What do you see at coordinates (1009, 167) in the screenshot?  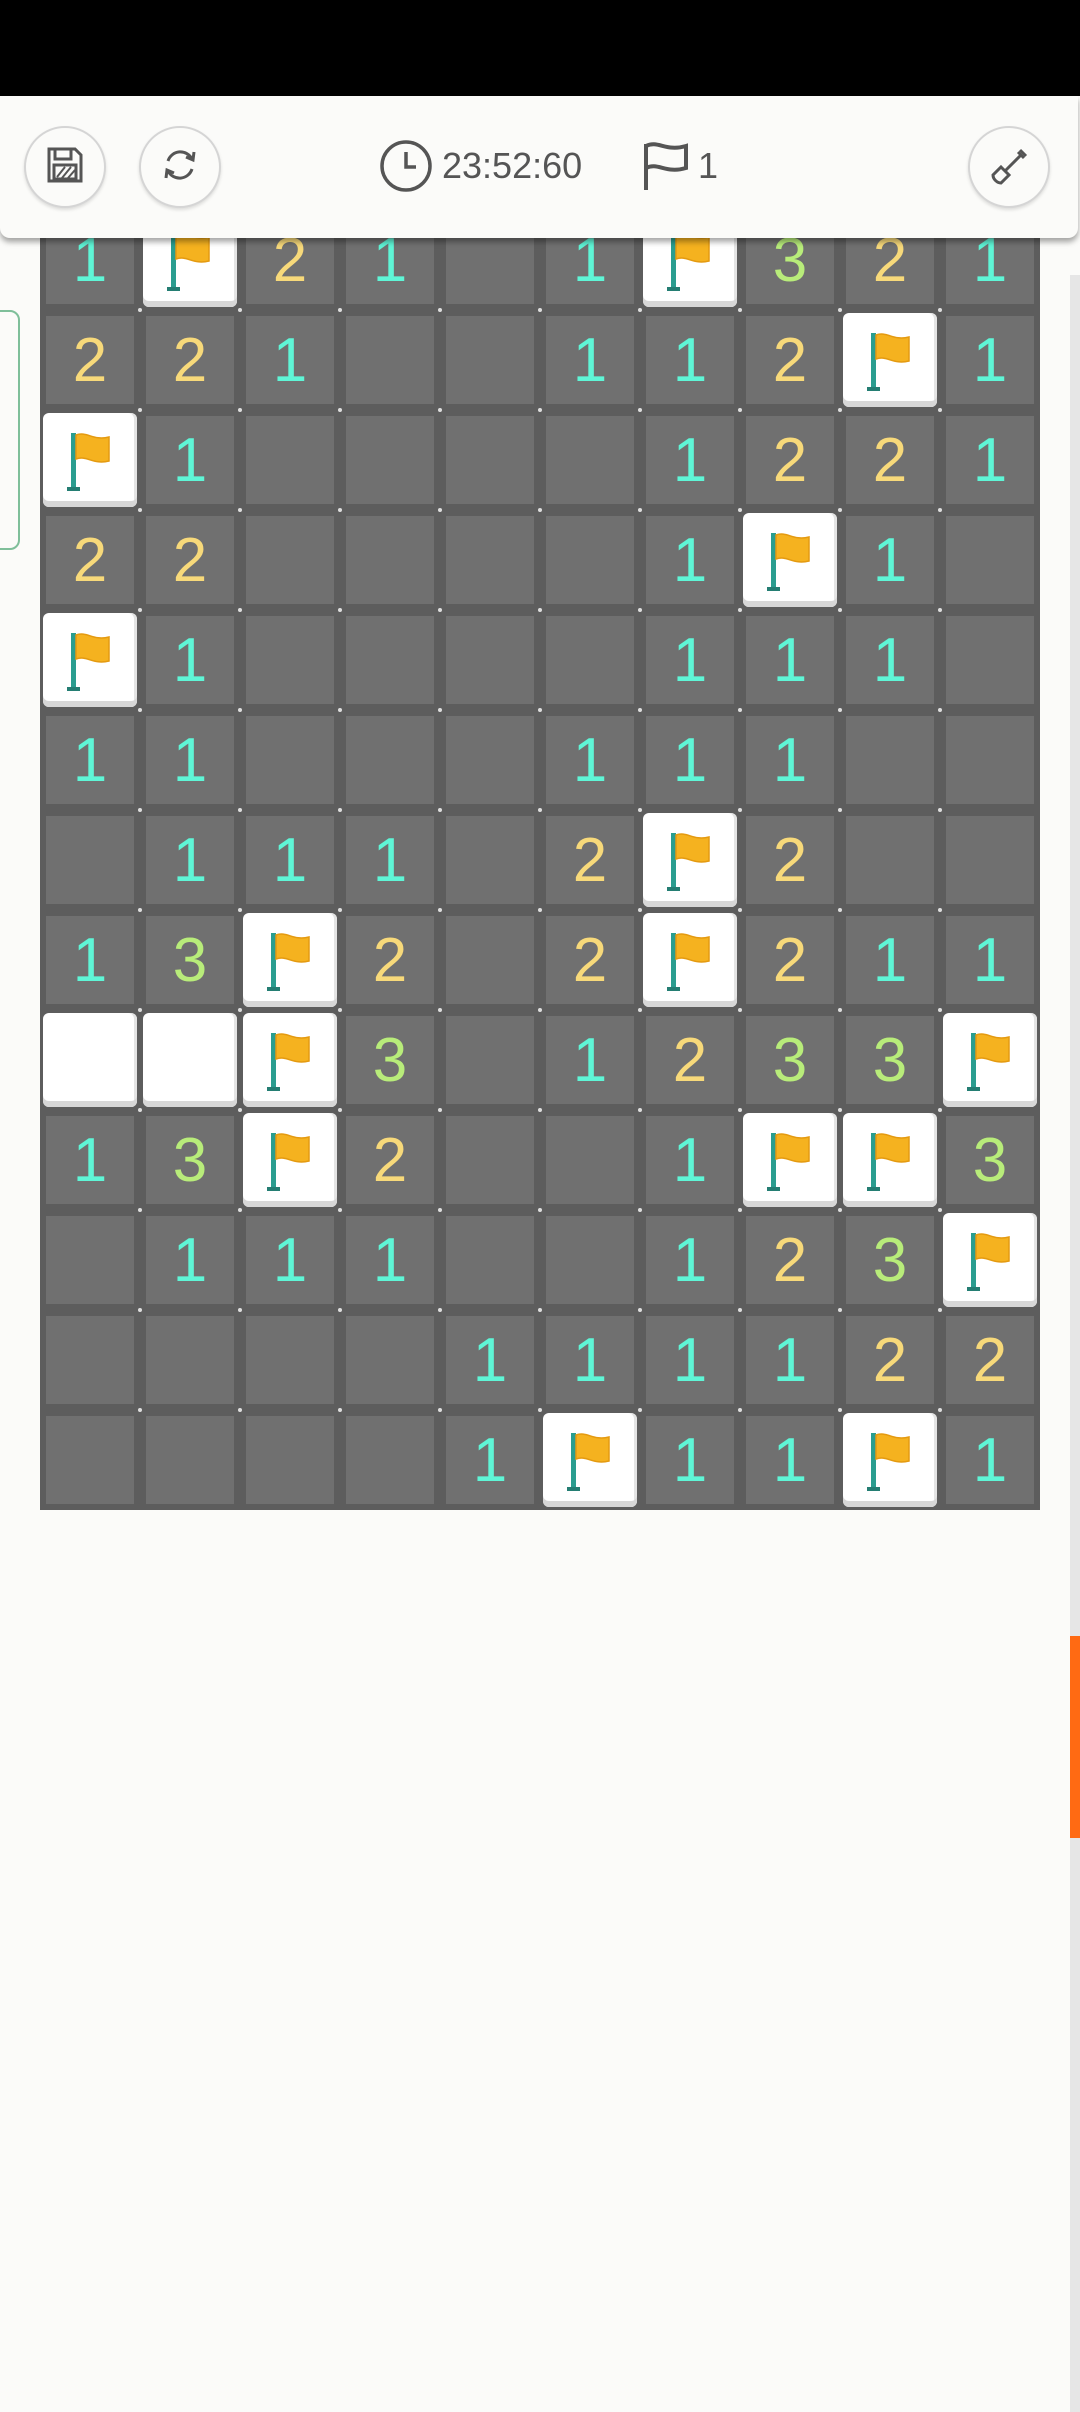 I see `dig-mode-button` at bounding box center [1009, 167].